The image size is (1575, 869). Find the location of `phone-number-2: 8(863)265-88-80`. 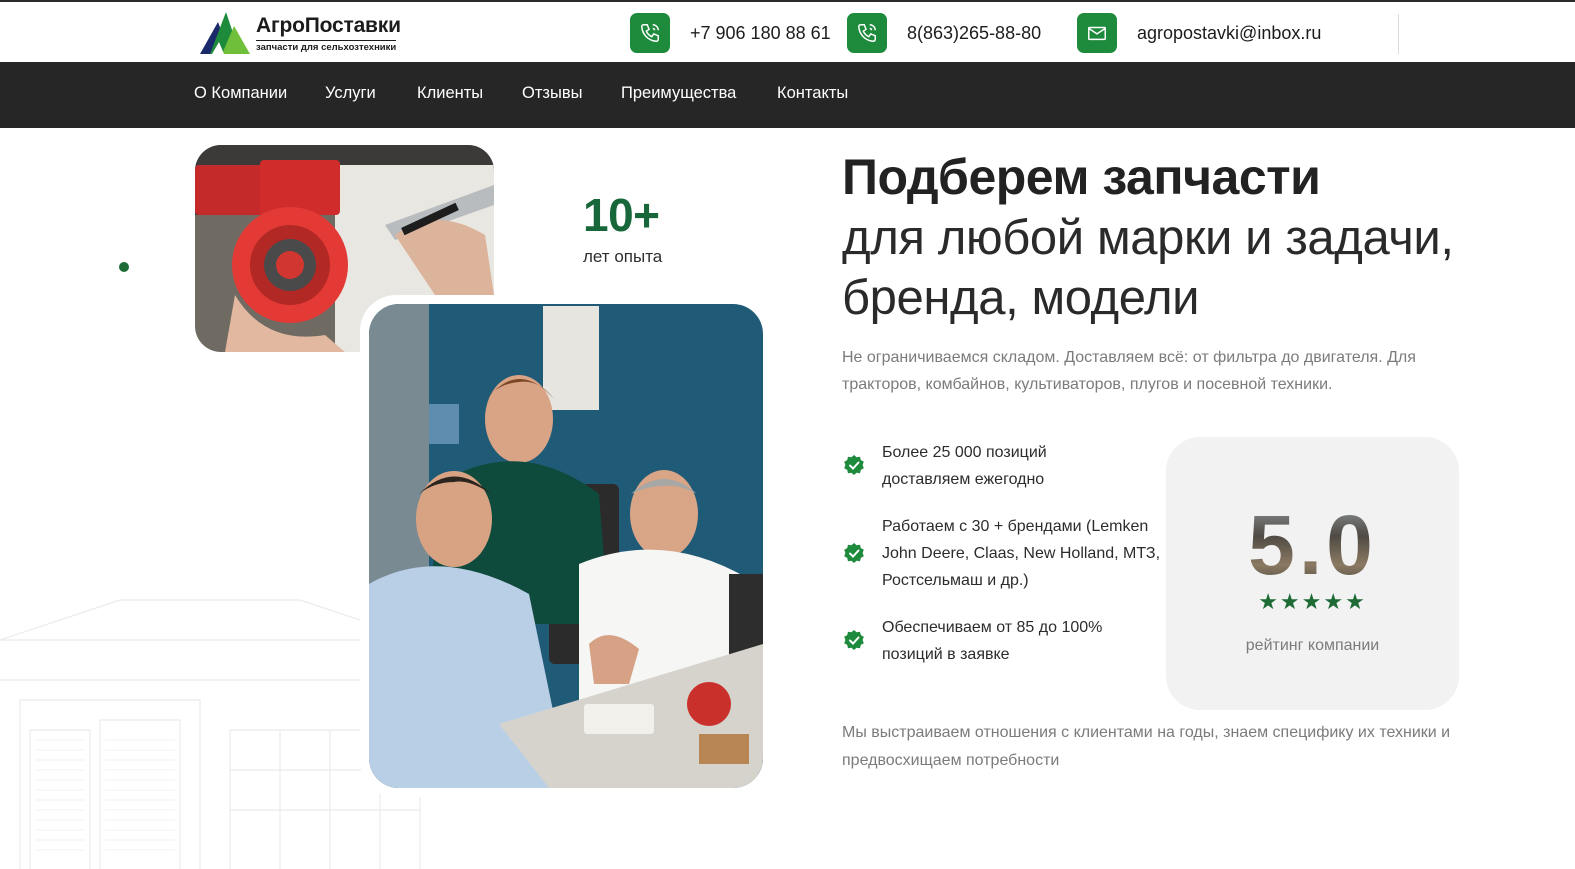

phone-number-2: 8(863)265-88-80 is located at coordinates (974, 33).